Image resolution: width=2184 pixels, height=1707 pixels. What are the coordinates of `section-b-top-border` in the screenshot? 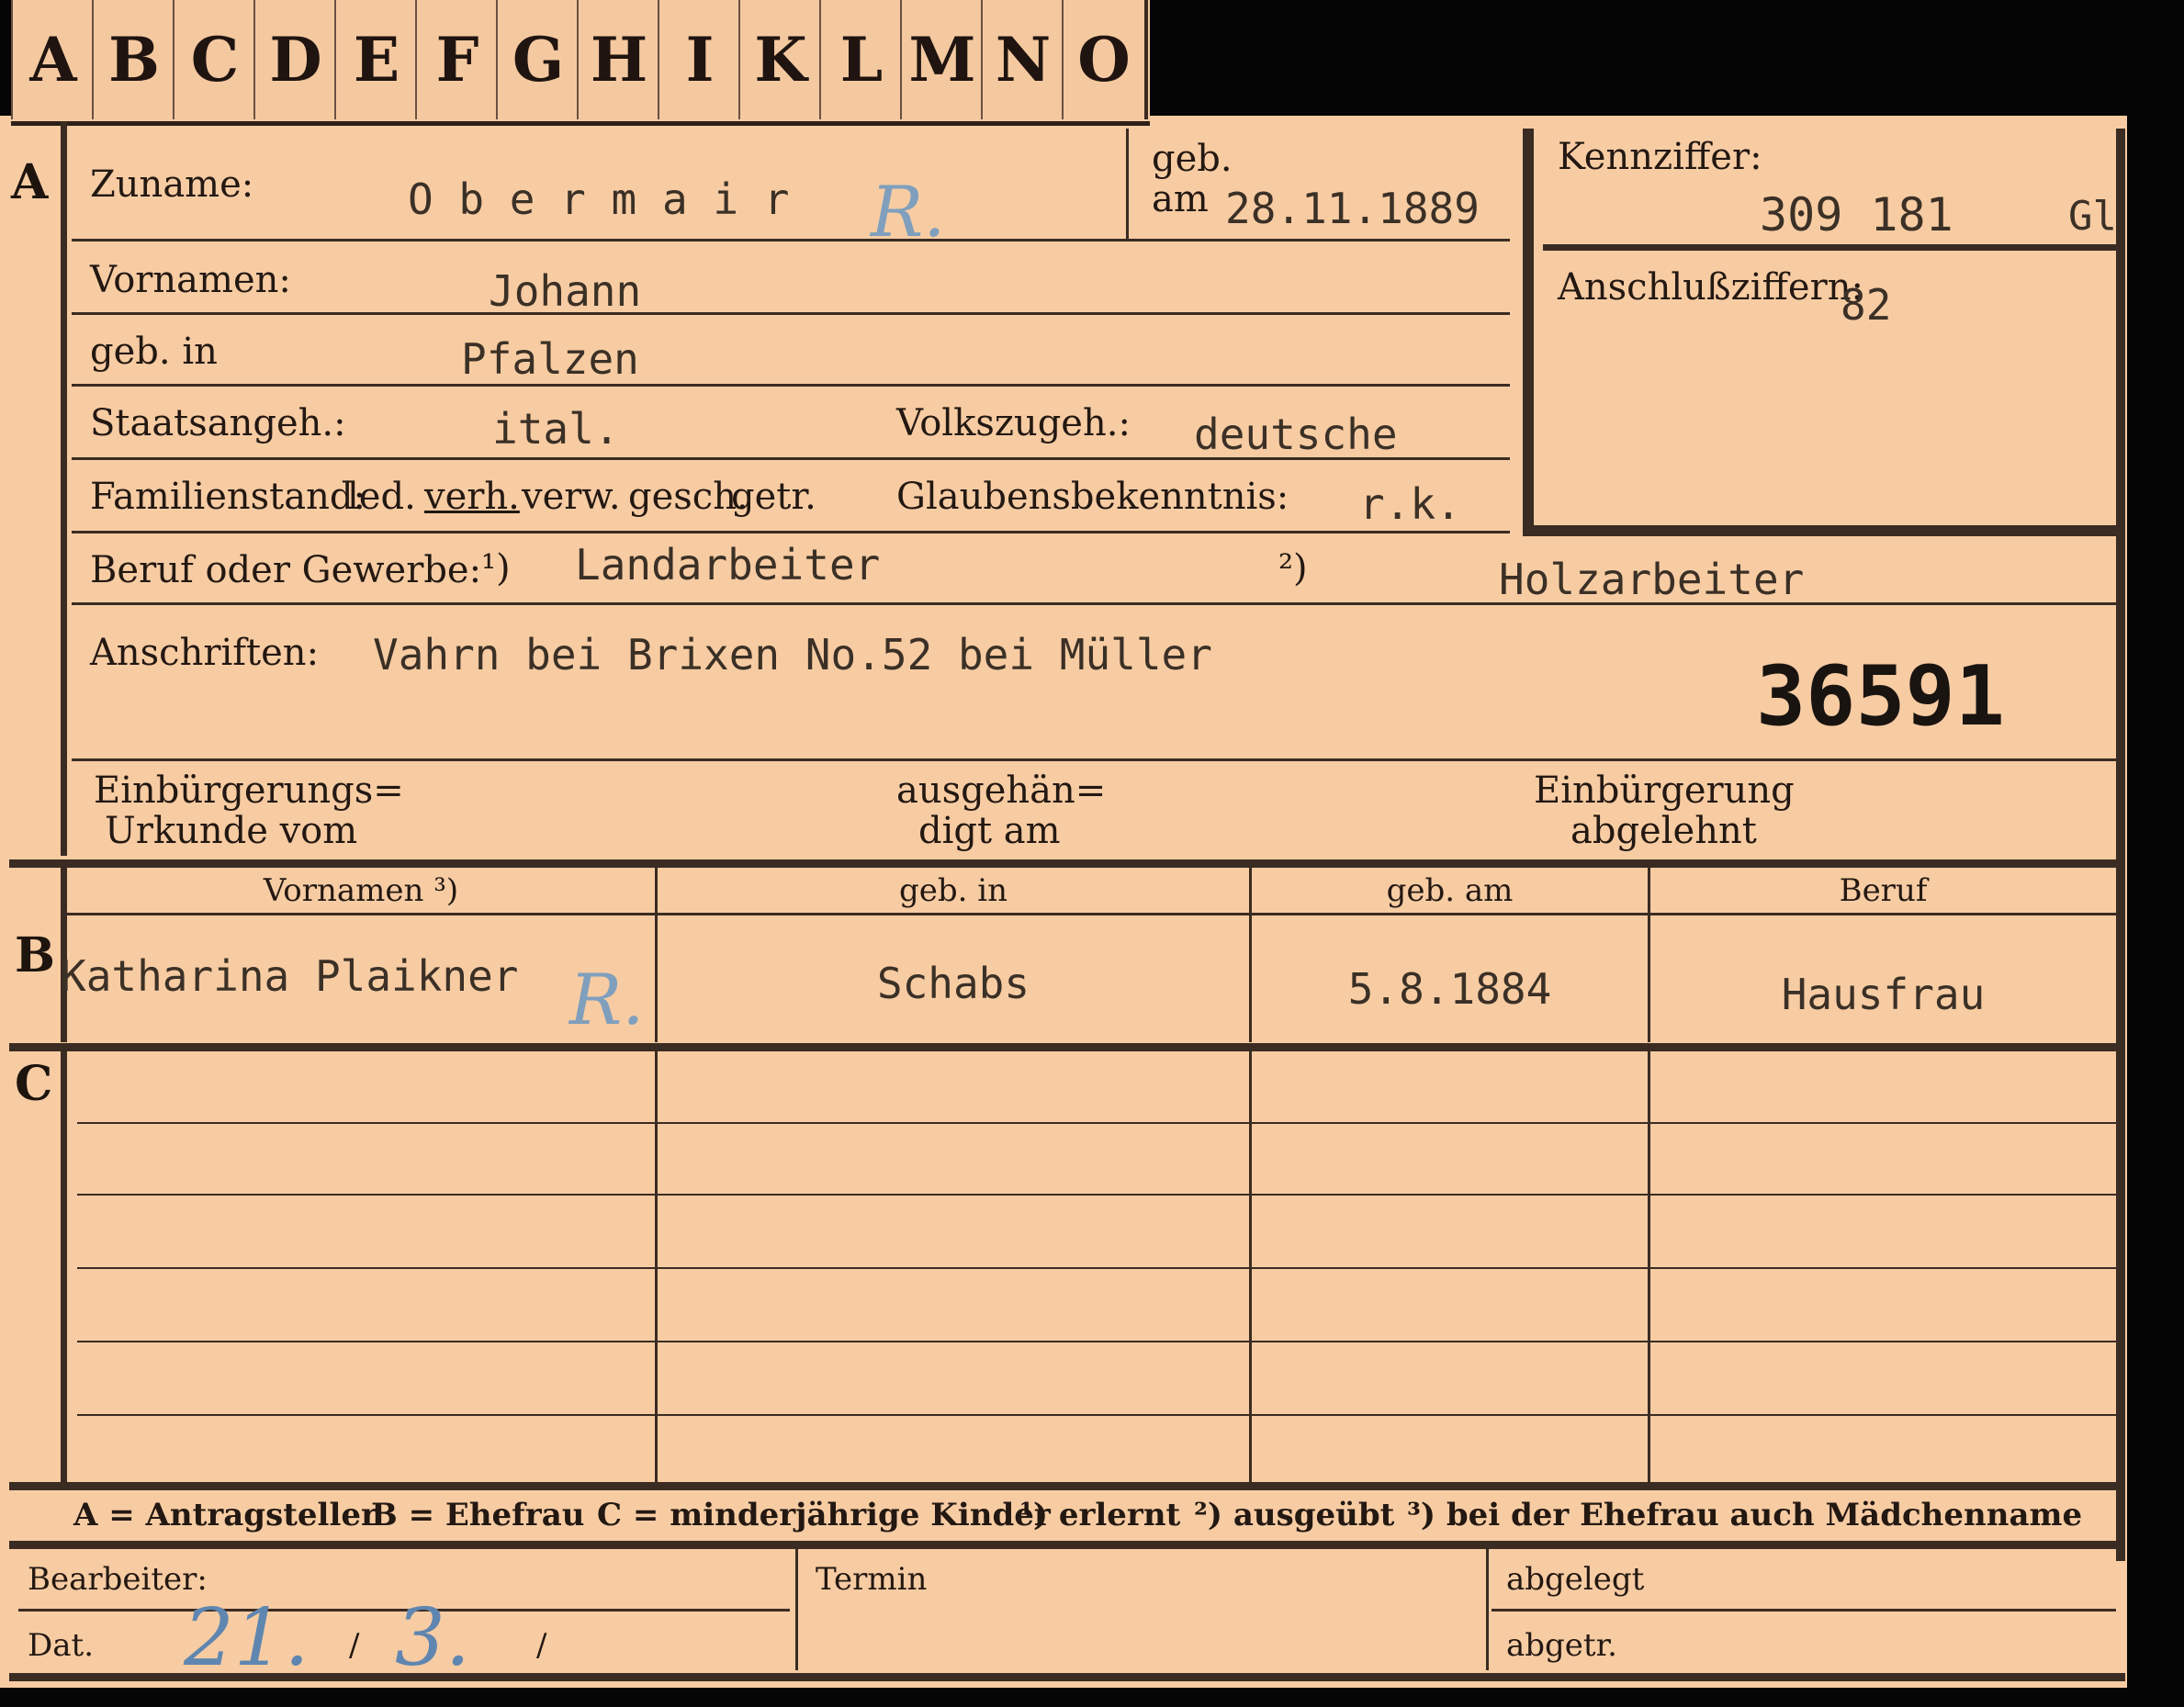 It's located at (1067, 863).